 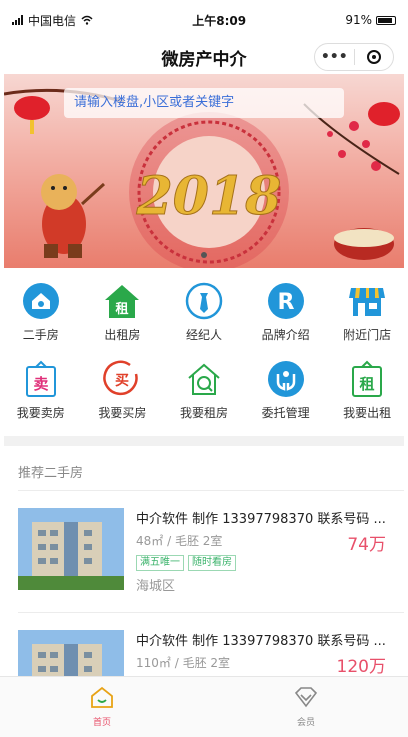 I want to click on tab-member-label: 会员, so click(x=305, y=723).